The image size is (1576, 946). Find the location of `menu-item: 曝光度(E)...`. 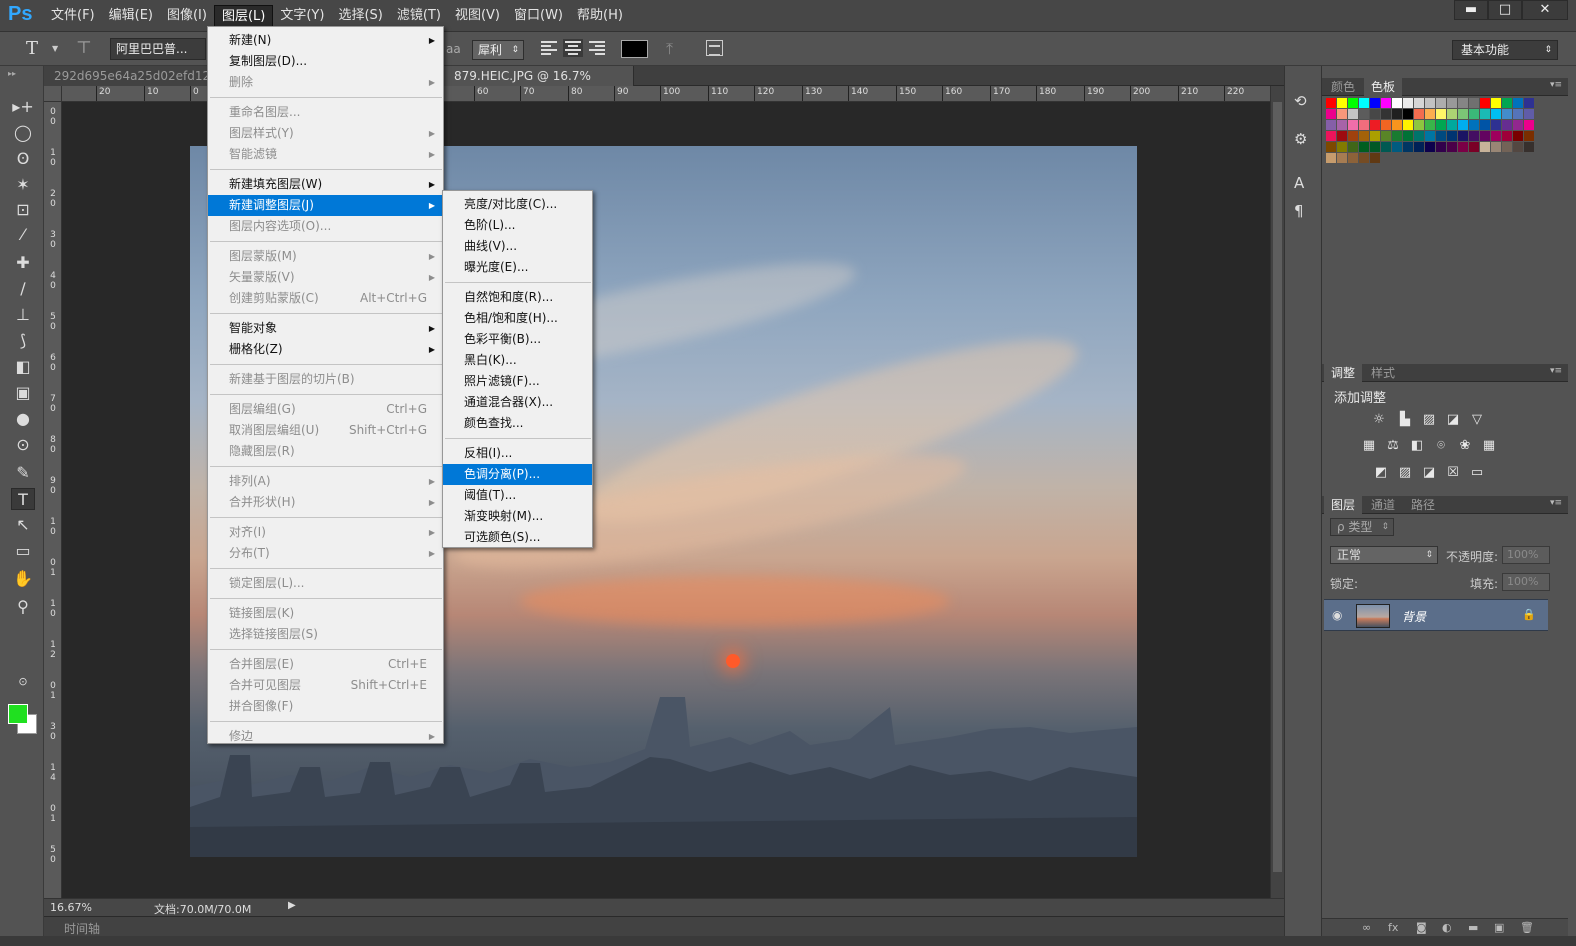

menu-item: 曝光度(E)... is located at coordinates (517, 267).